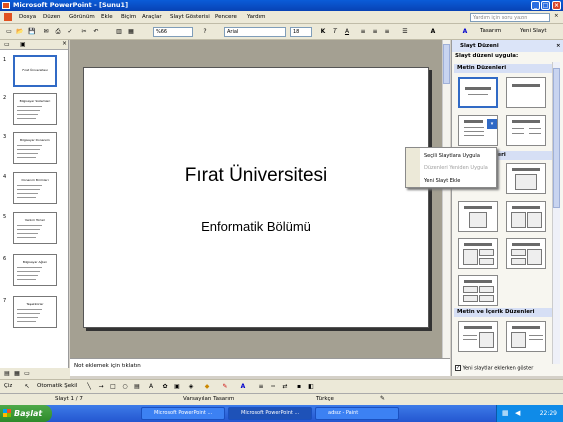  I want to click on spelling-icon: ✓, so click(70, 32).